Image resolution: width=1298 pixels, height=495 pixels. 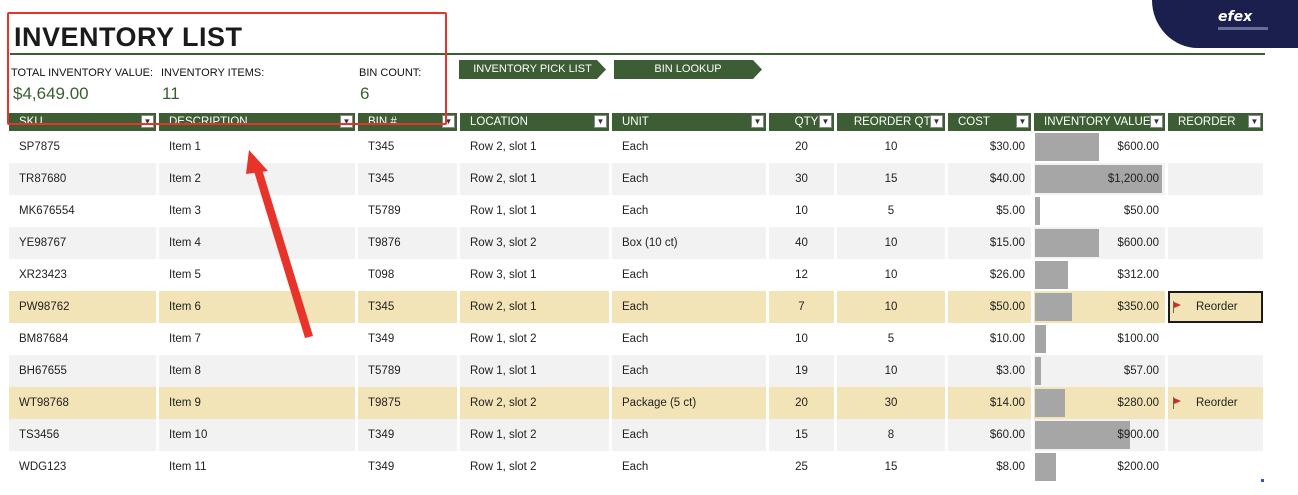 What do you see at coordinates (257, 403) in the screenshot?
I see `cell-description: Item 9` at bounding box center [257, 403].